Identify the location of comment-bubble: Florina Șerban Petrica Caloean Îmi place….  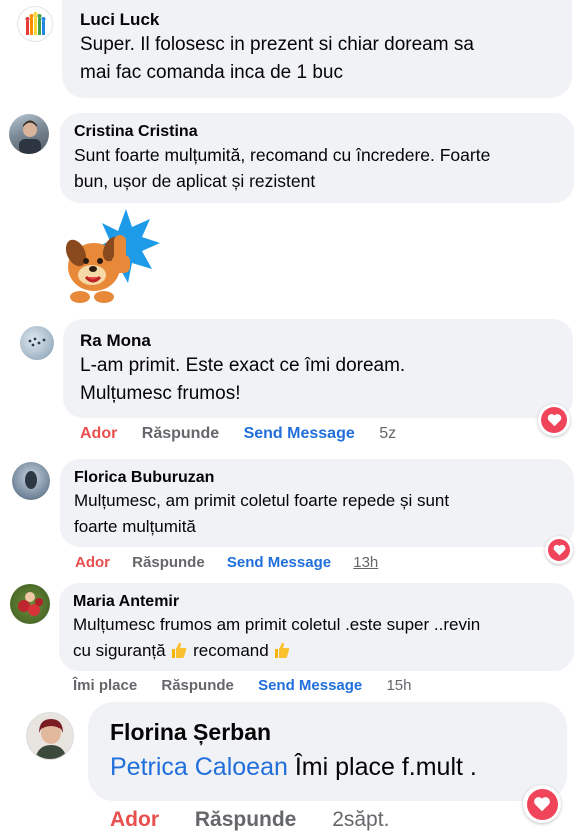
(327, 751).